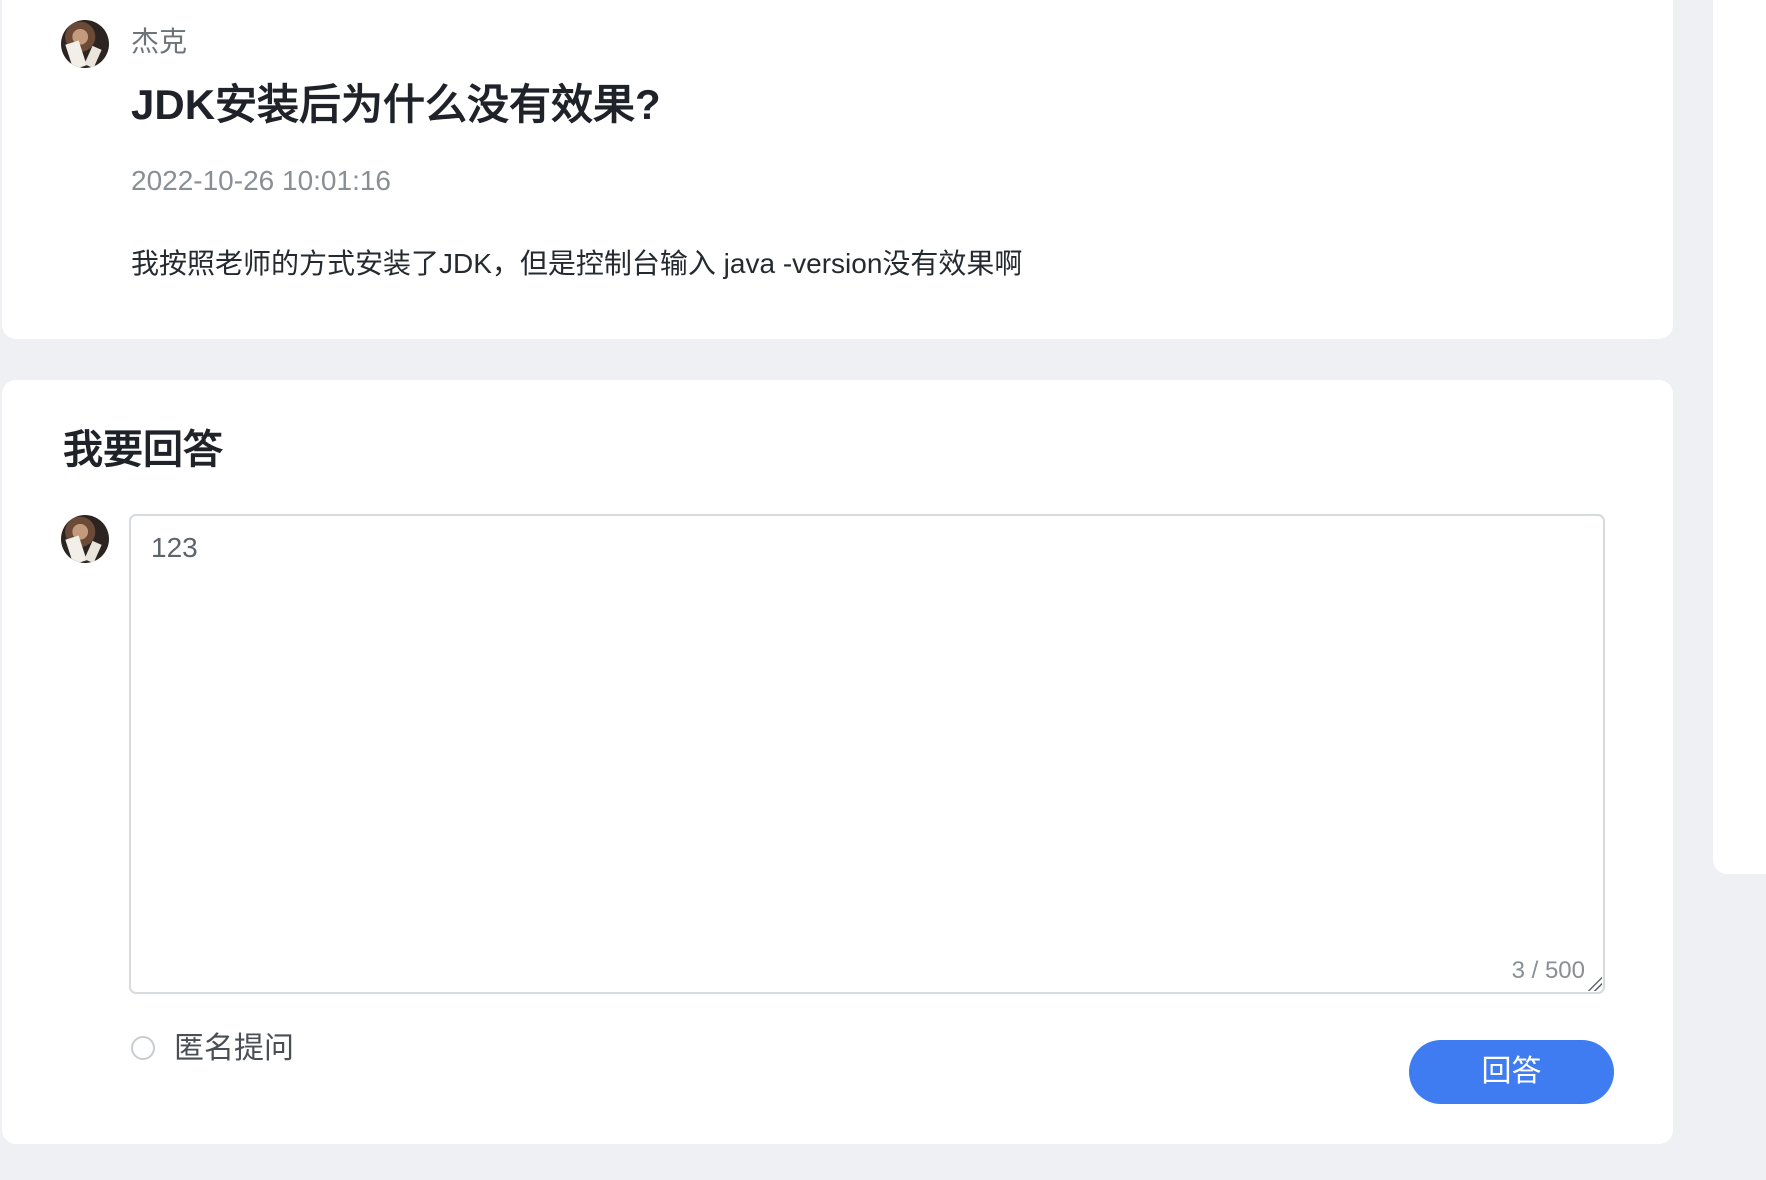 The image size is (1766, 1180). What do you see at coordinates (234, 1049) in the screenshot?
I see `anonymous-label: 匿名提问` at bounding box center [234, 1049].